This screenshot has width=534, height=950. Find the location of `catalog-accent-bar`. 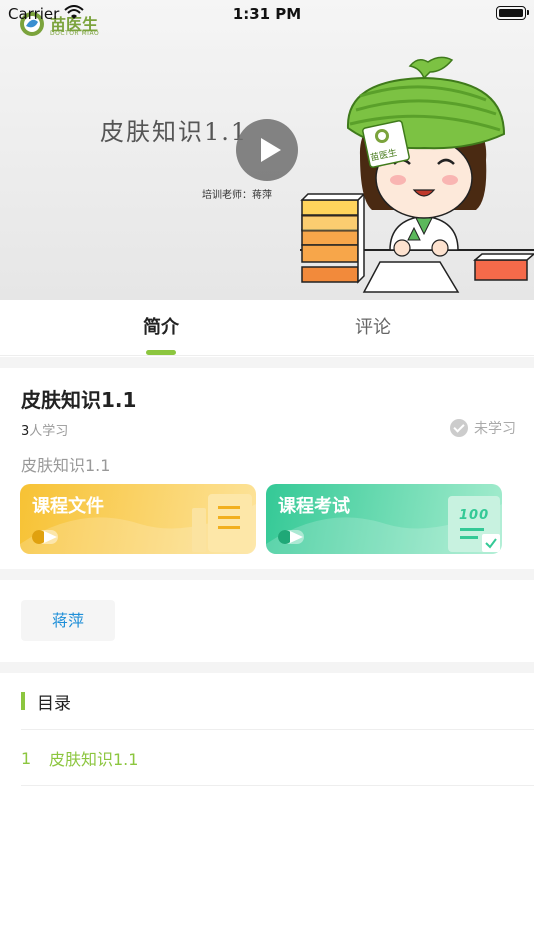

catalog-accent-bar is located at coordinates (23, 701).